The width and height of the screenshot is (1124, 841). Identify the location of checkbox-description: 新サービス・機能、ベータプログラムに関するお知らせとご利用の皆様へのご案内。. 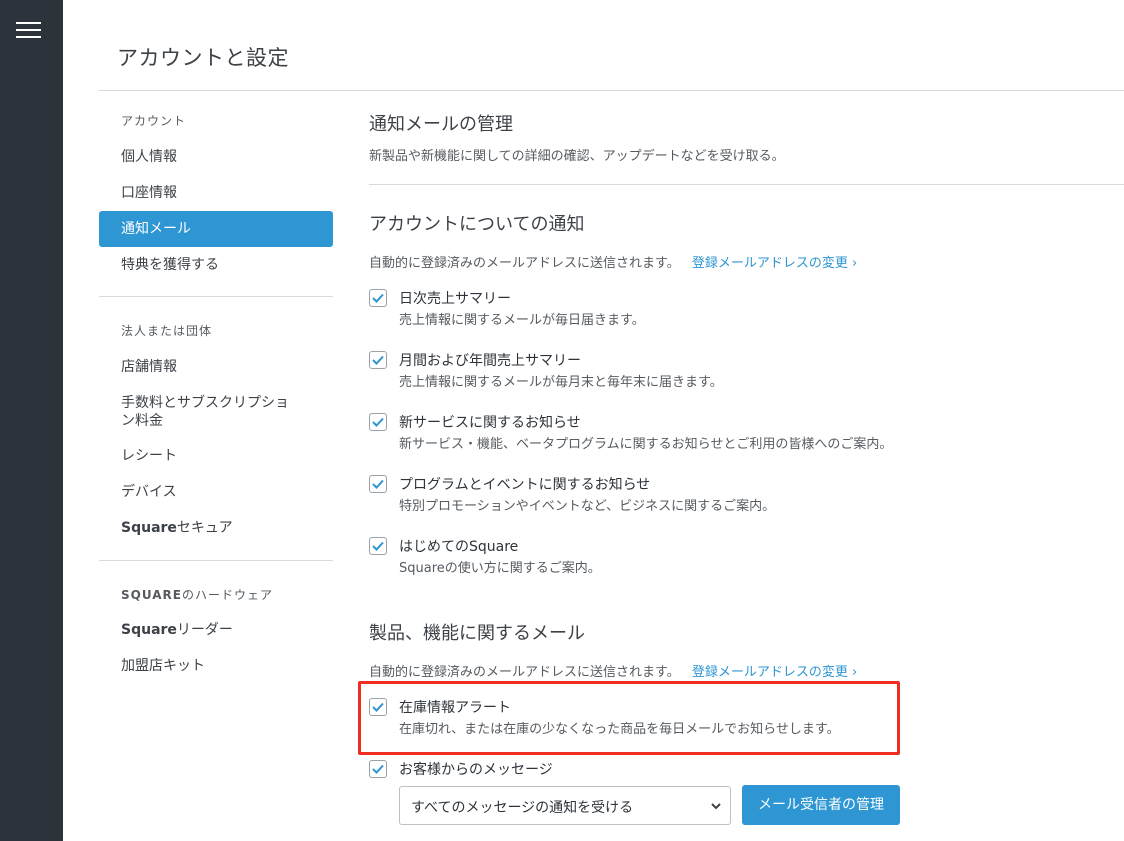
(646, 444).